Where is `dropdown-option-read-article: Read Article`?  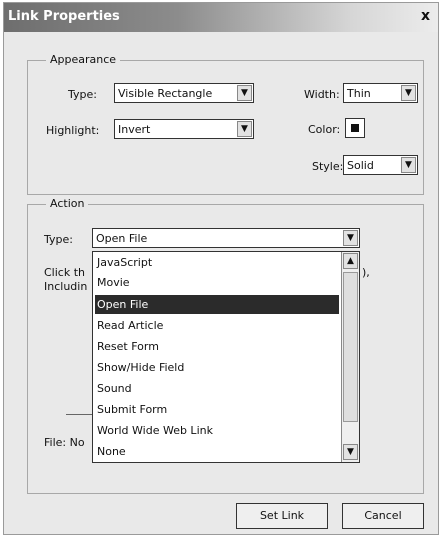 dropdown-option-read-article: Read Article is located at coordinates (217, 325).